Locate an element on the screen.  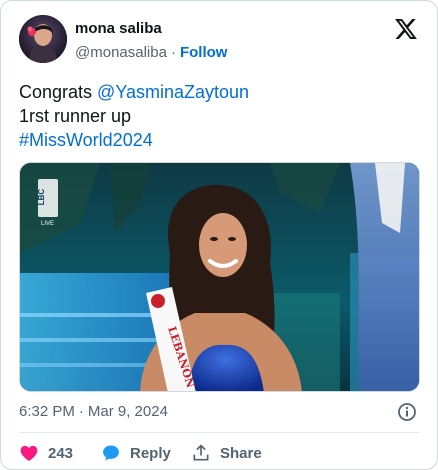
share-button: Share is located at coordinates (226, 453).